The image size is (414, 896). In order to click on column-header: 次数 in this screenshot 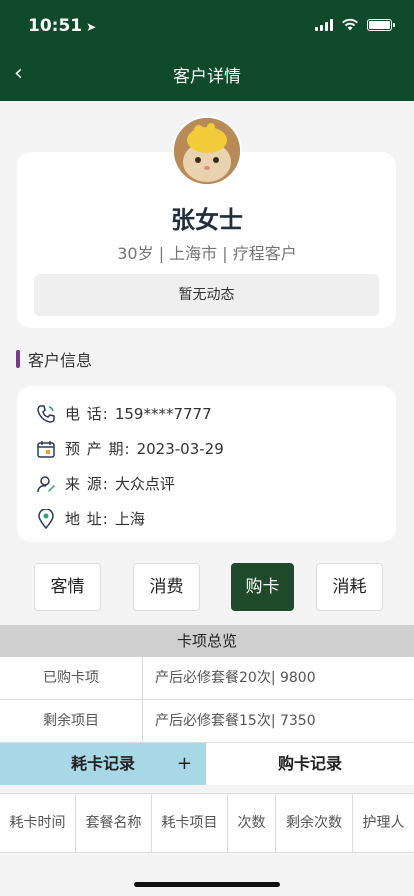, I will do `click(252, 823)`.